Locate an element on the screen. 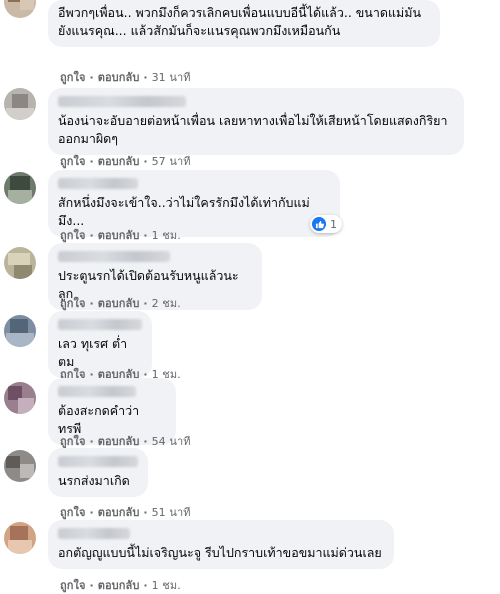  comment-actions: ถูกใจ · ตอบกลับ · 57 นาที is located at coordinates (125, 161).